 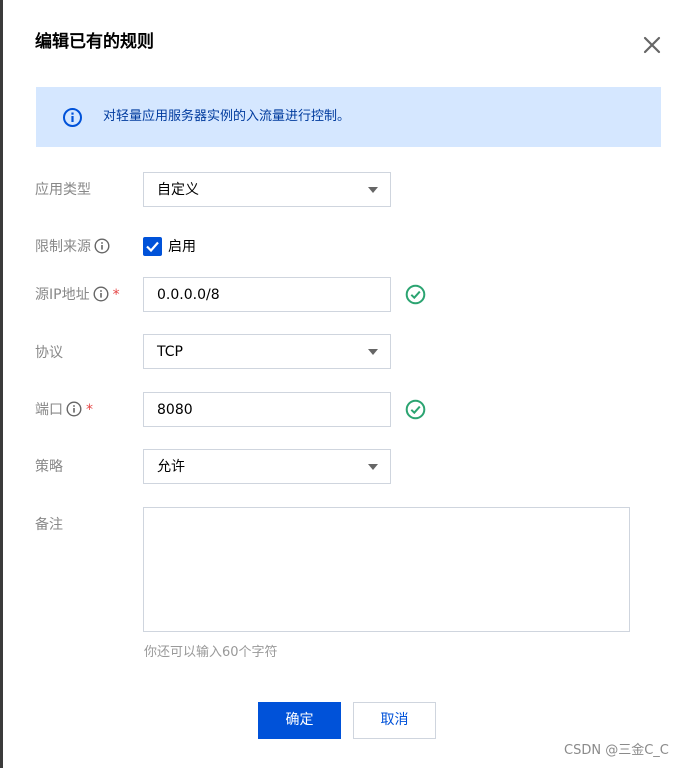 What do you see at coordinates (182, 247) in the screenshot?
I see `limit-source-checkbox-label: 启用` at bounding box center [182, 247].